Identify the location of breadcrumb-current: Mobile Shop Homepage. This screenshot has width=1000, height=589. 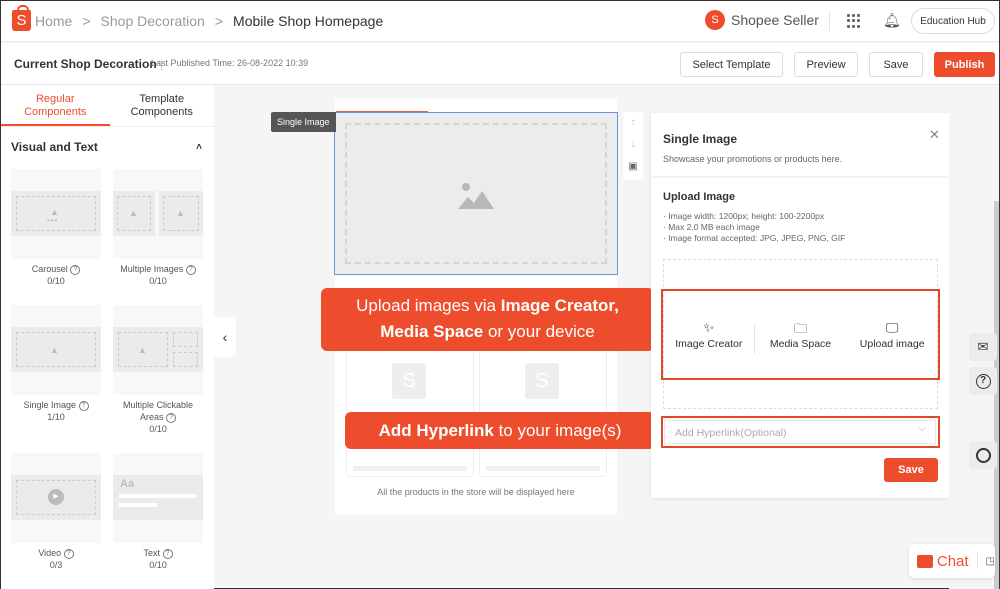
(308, 21).